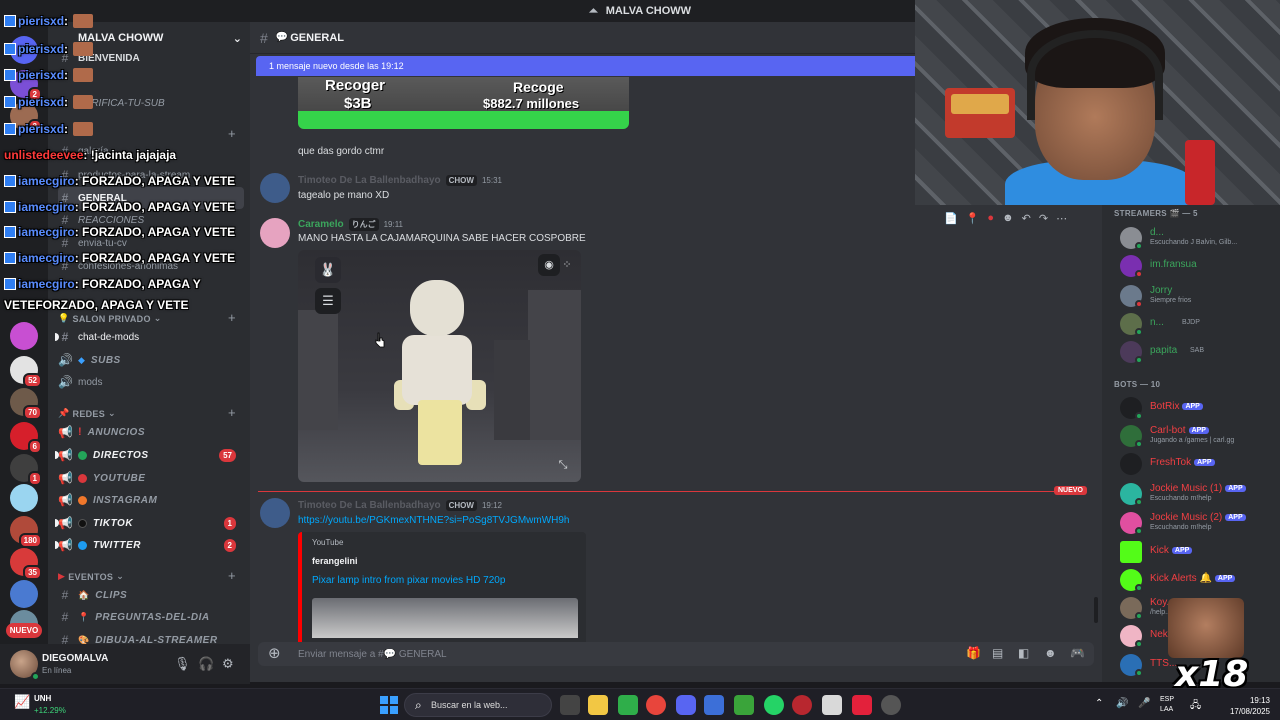 Image resolution: width=1280 pixels, height=720 pixels. Describe the element at coordinates (570, 705) in the screenshot. I see `task-view-icon` at that location.